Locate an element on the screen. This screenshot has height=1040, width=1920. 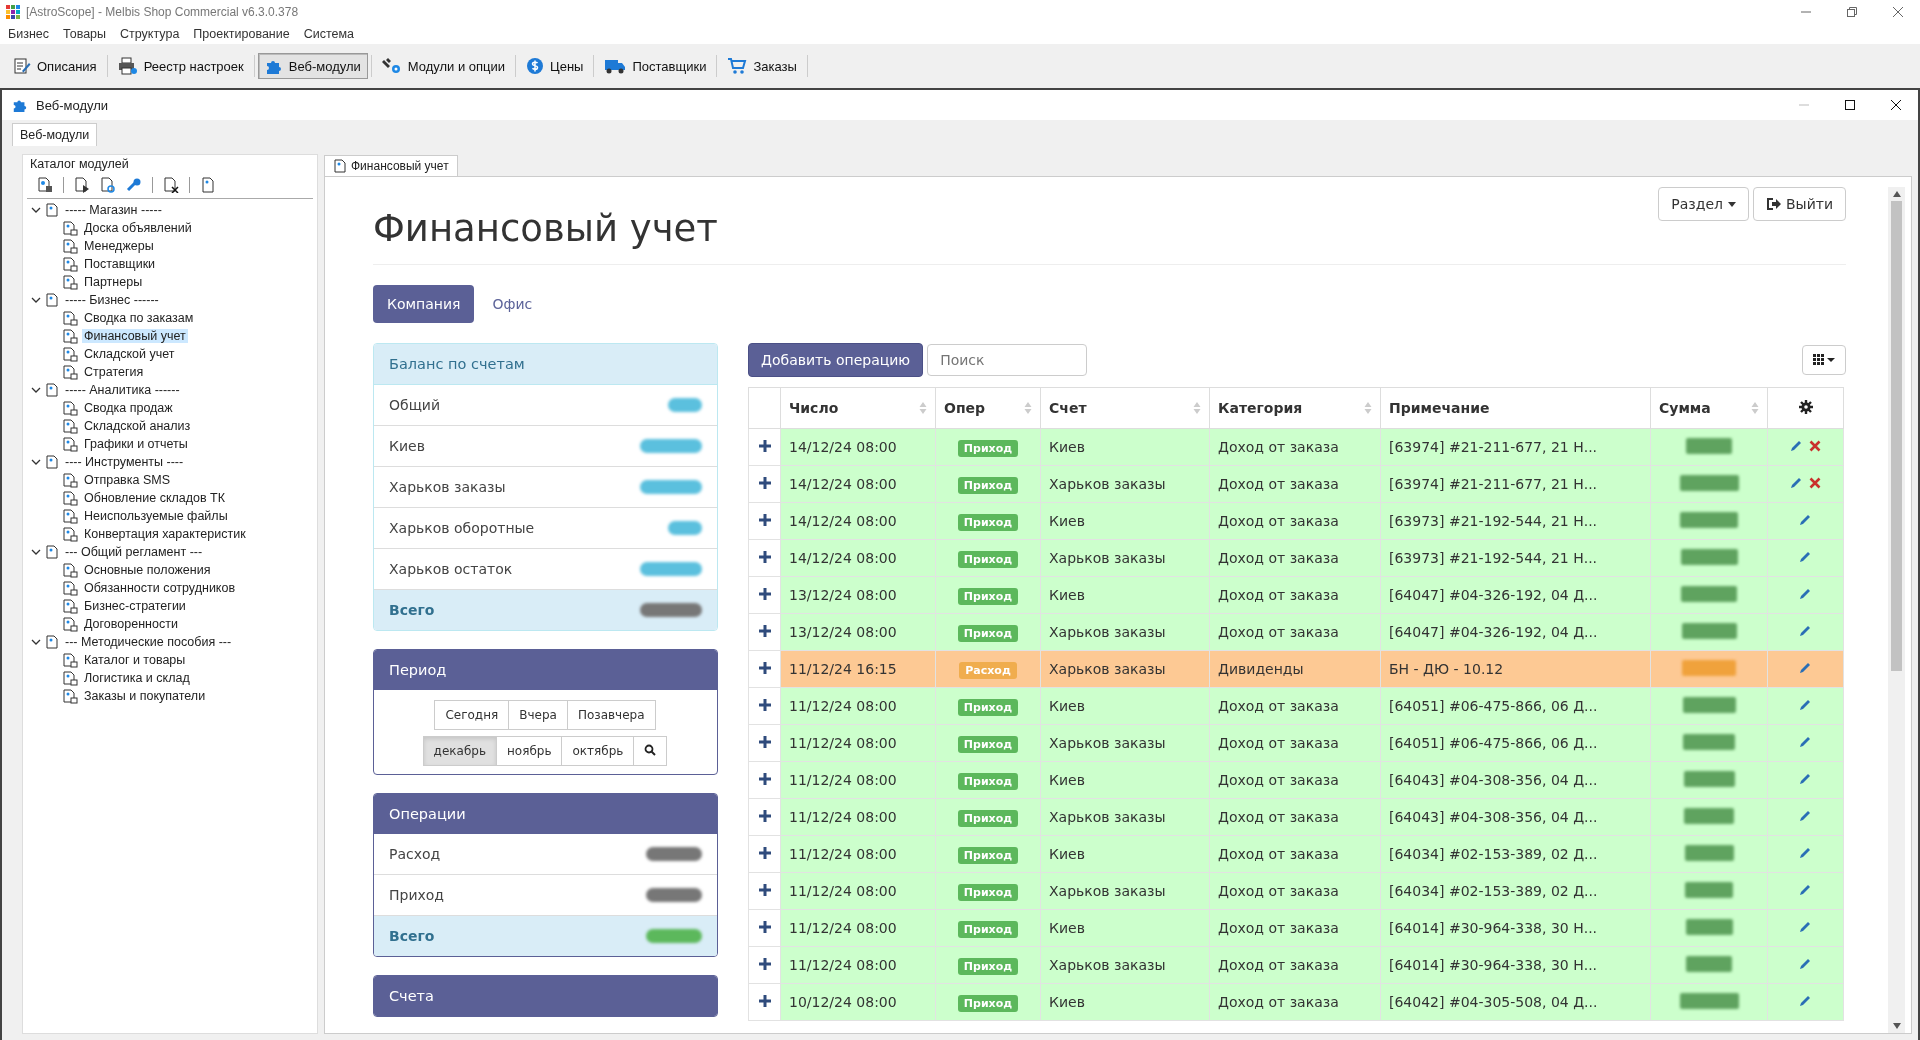
tree-item: Отправка SMS is located at coordinates (127, 480).